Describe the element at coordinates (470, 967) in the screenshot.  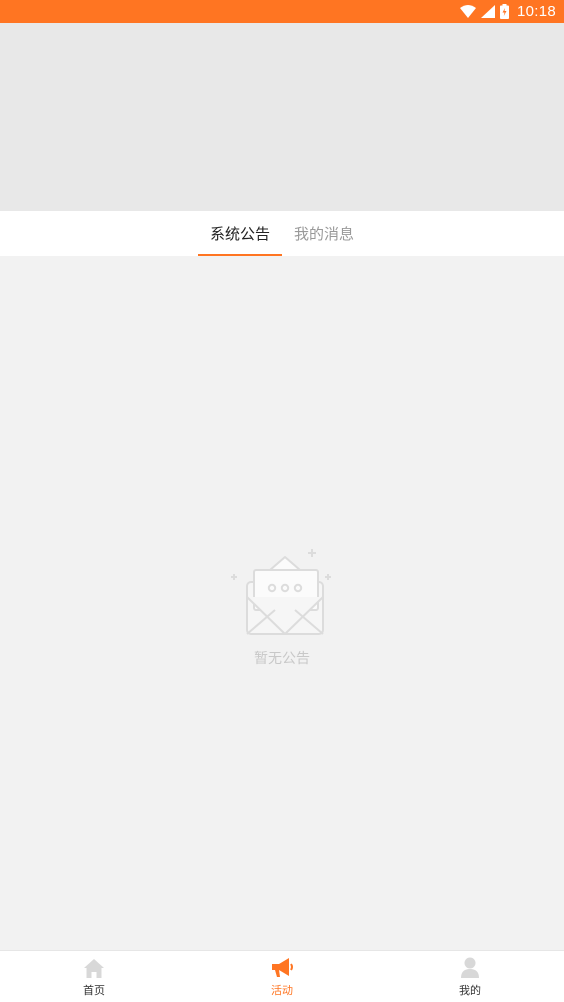
I see `user-icon` at that location.